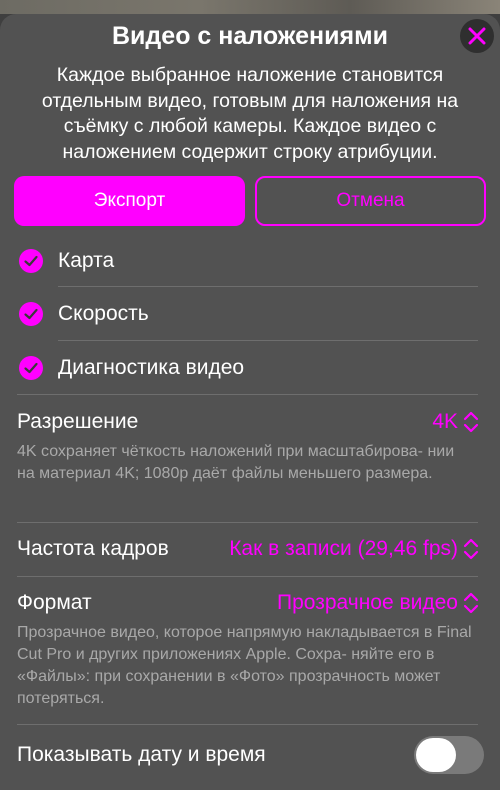 The width and height of the screenshot is (500, 790). I want to click on cancel-button: Отмена, so click(370, 201).